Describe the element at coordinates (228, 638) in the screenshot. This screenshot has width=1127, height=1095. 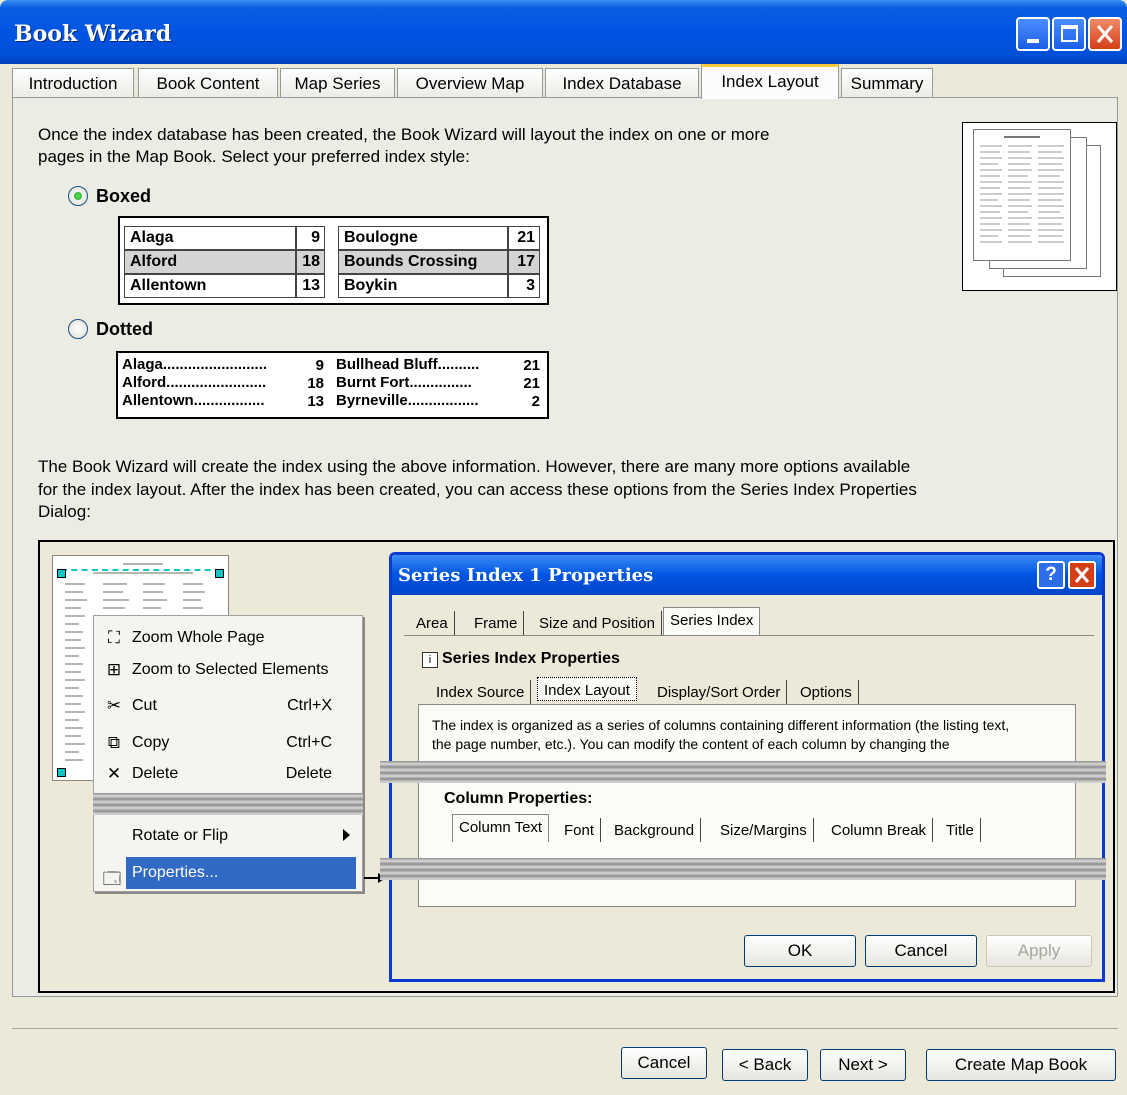
I see `menu-zoom-whole-page: ⛶ Zoom Whole Page` at that location.